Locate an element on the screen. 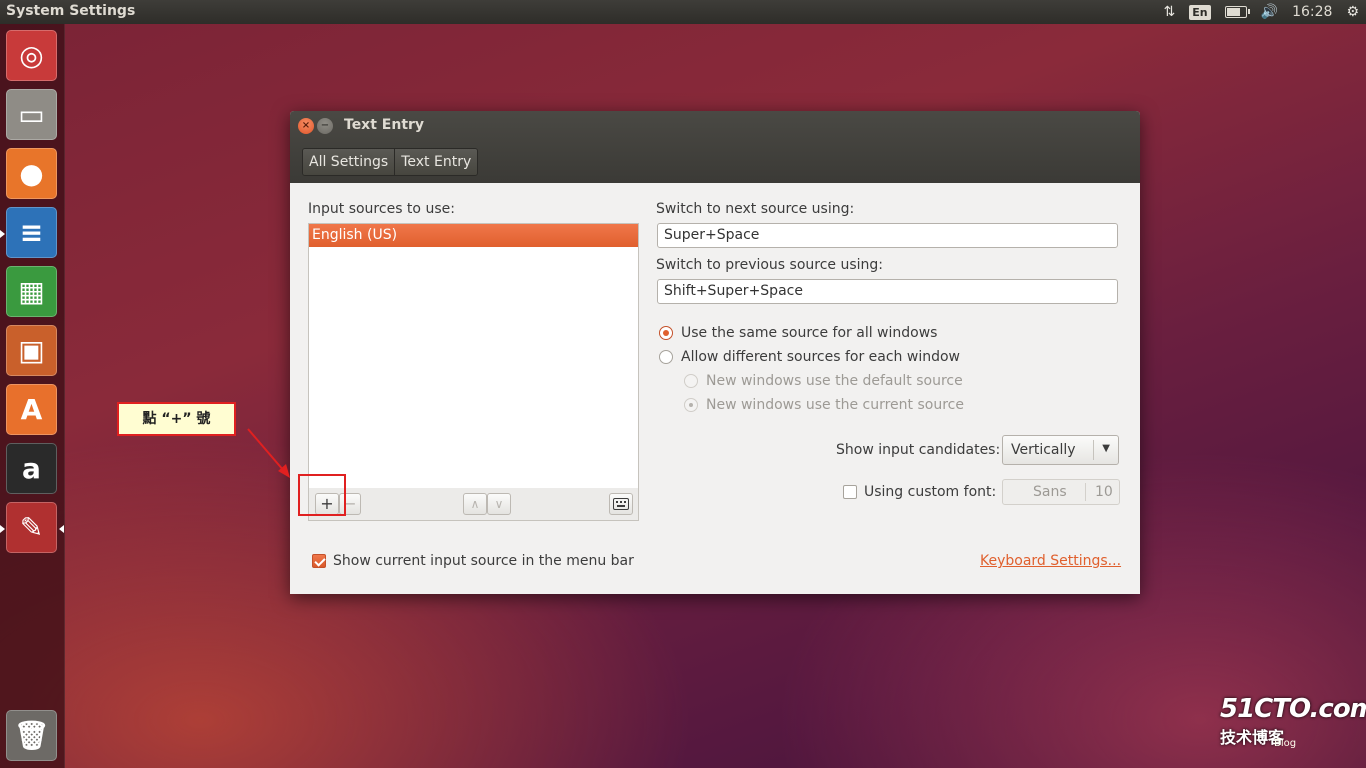 The image size is (1366, 768). launcher-item-amazon: a is located at coordinates (31, 468).